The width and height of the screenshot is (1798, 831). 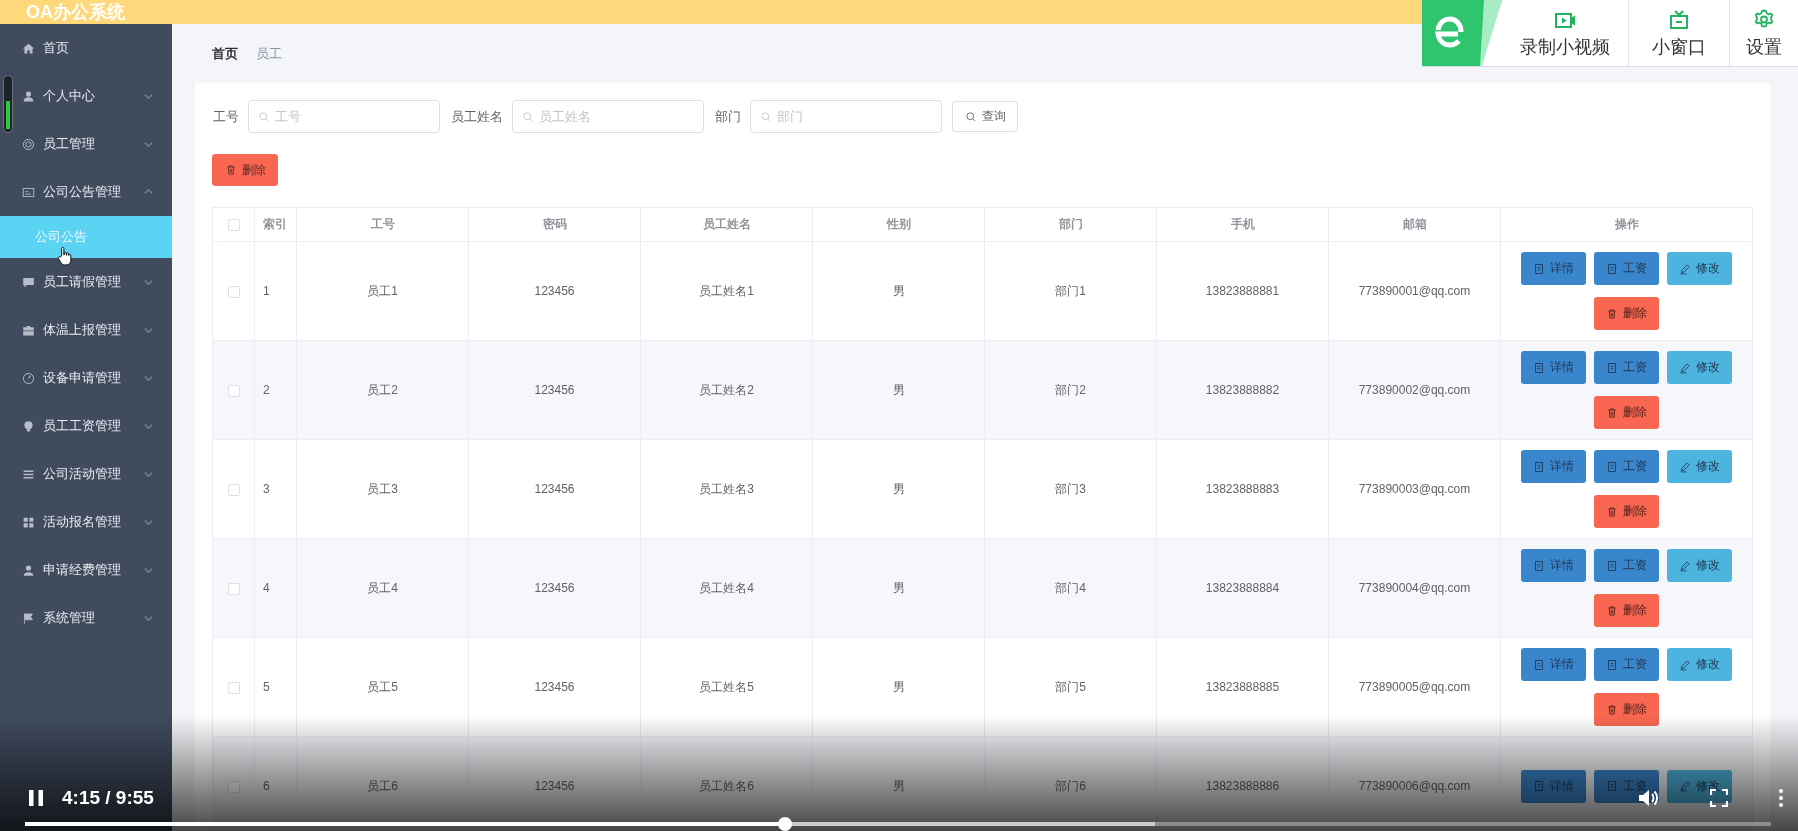 What do you see at coordinates (1242, 390) in the screenshot?
I see `table-cell: 13823888882` at bounding box center [1242, 390].